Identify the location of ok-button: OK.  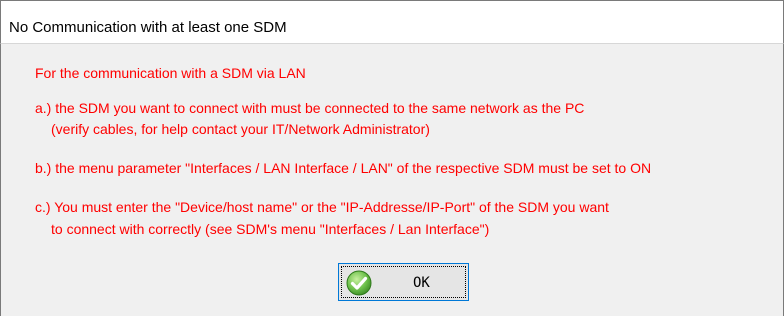
(403, 282).